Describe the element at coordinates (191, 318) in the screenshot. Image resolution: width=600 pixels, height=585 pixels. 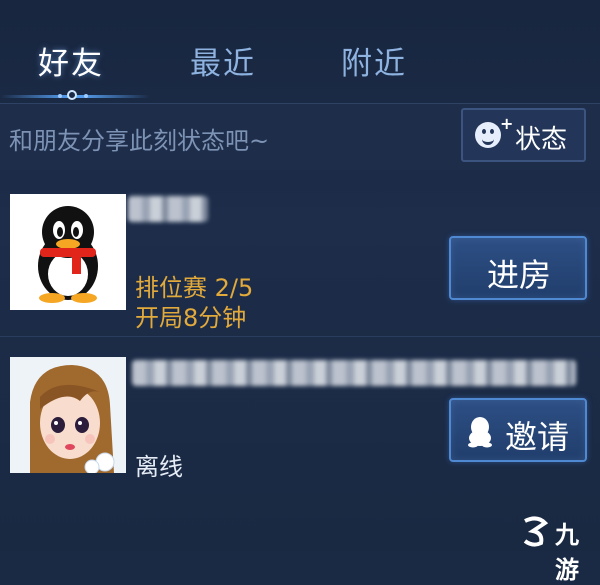
I see `game-time-text: 开局8分钟` at that location.